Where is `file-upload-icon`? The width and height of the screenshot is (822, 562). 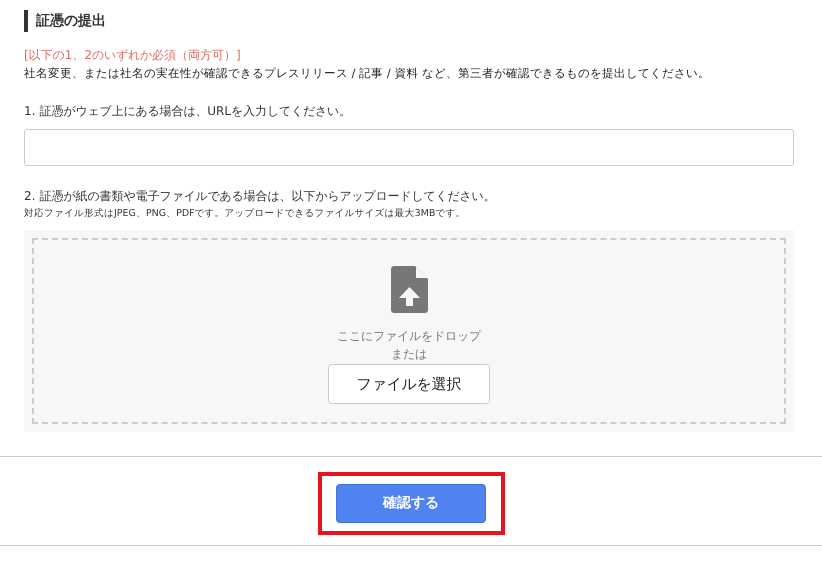 file-upload-icon is located at coordinates (409, 289).